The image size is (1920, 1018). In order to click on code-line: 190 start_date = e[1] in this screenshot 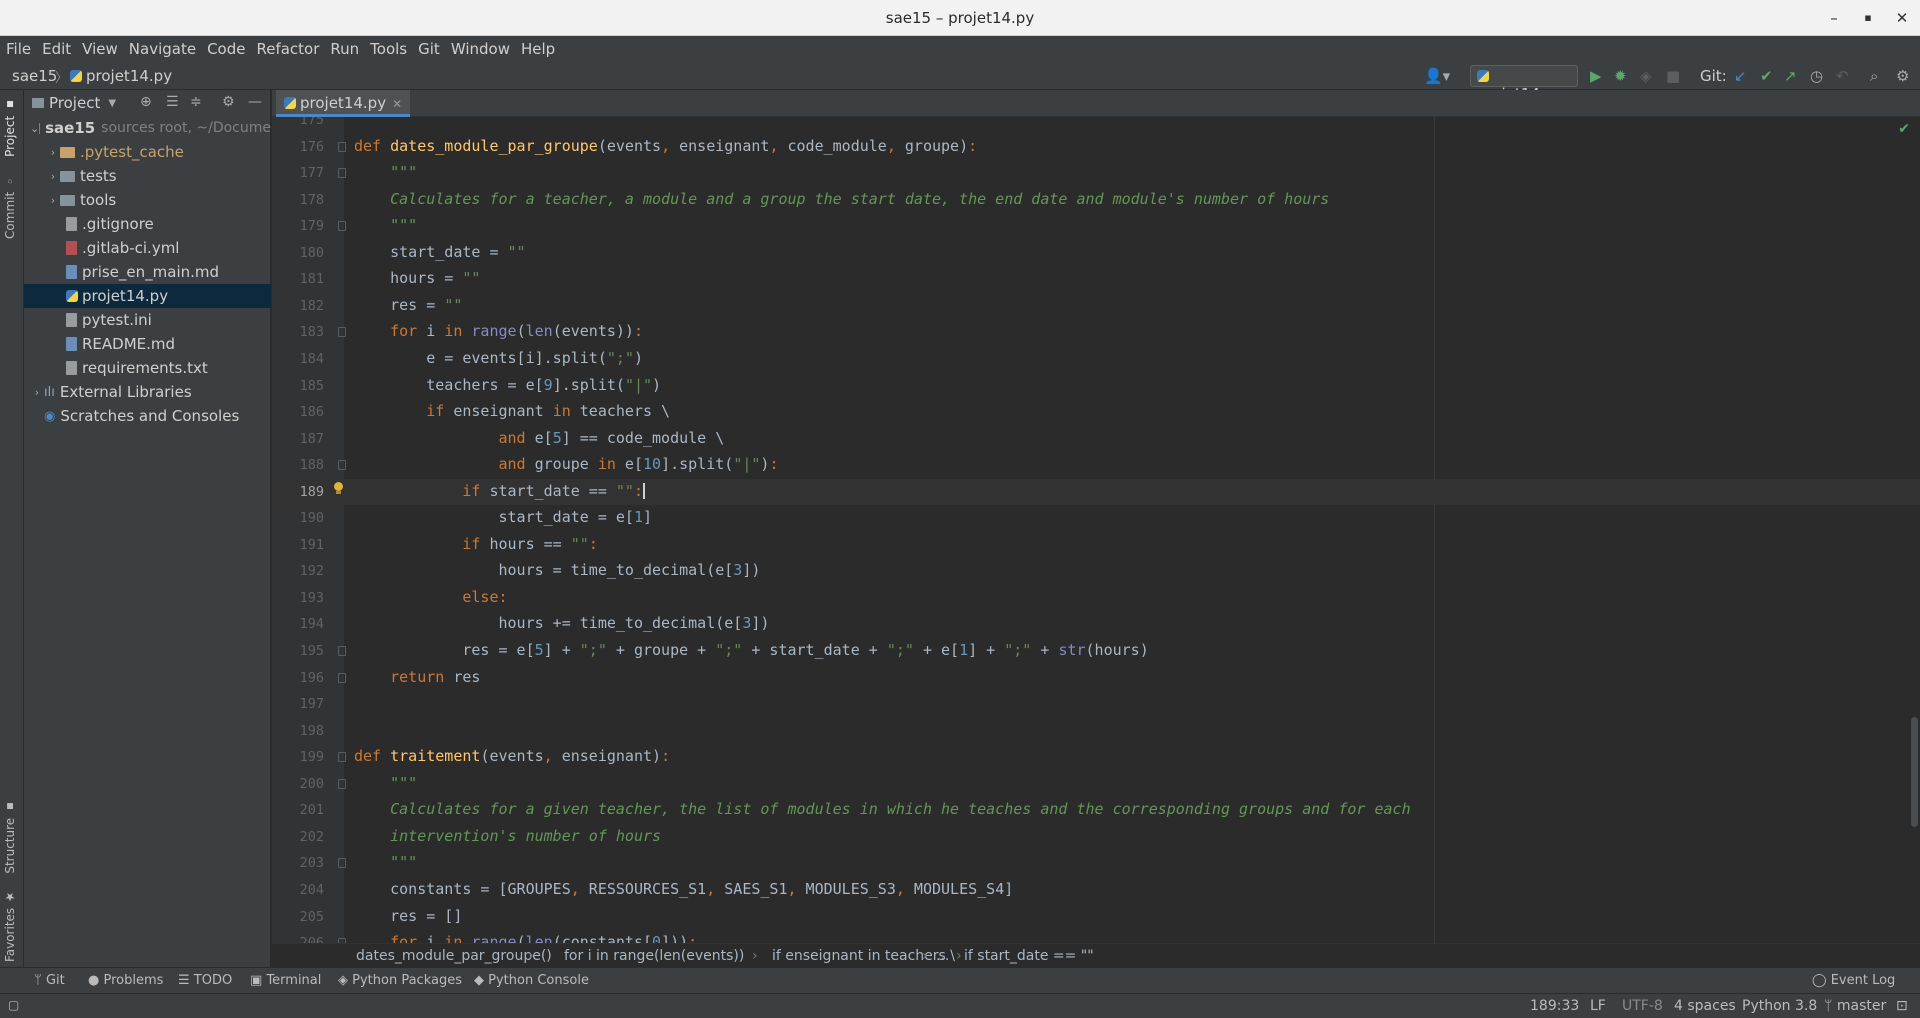, I will do `click(1096, 518)`.